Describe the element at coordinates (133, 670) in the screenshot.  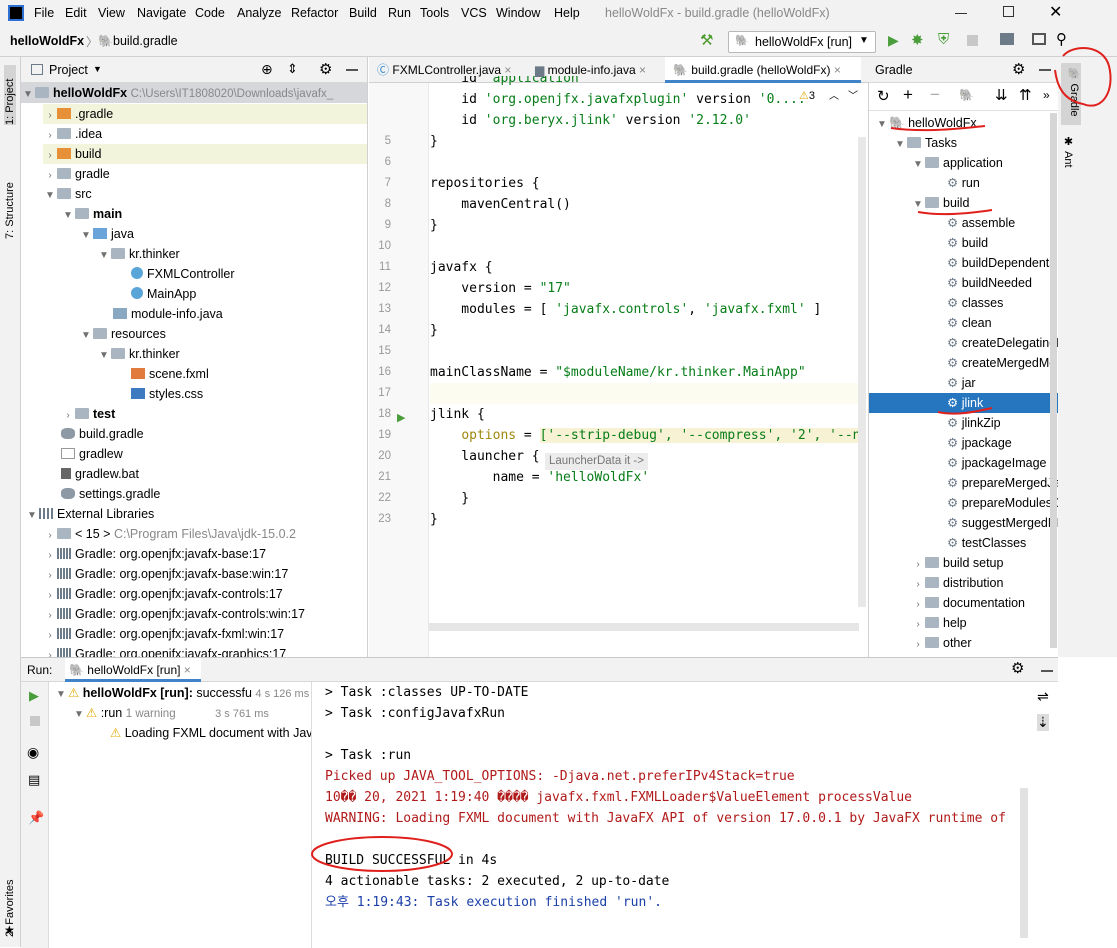
I see `run-tab: 🐘 helloWoldFx [run] ×` at that location.